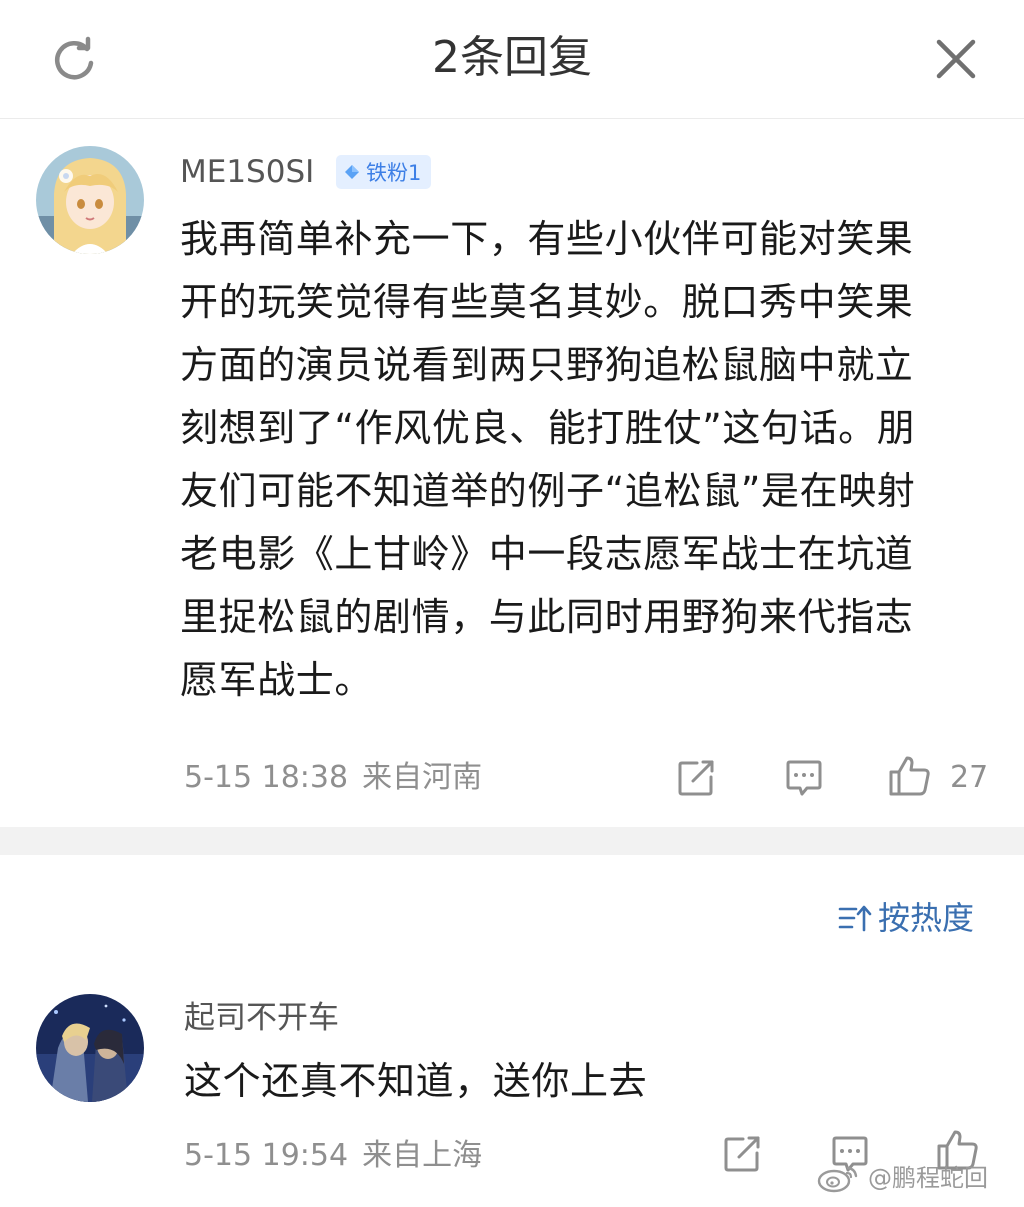  Describe the element at coordinates (422, 1155) in the screenshot. I see `comment-location: 来自上海` at that location.